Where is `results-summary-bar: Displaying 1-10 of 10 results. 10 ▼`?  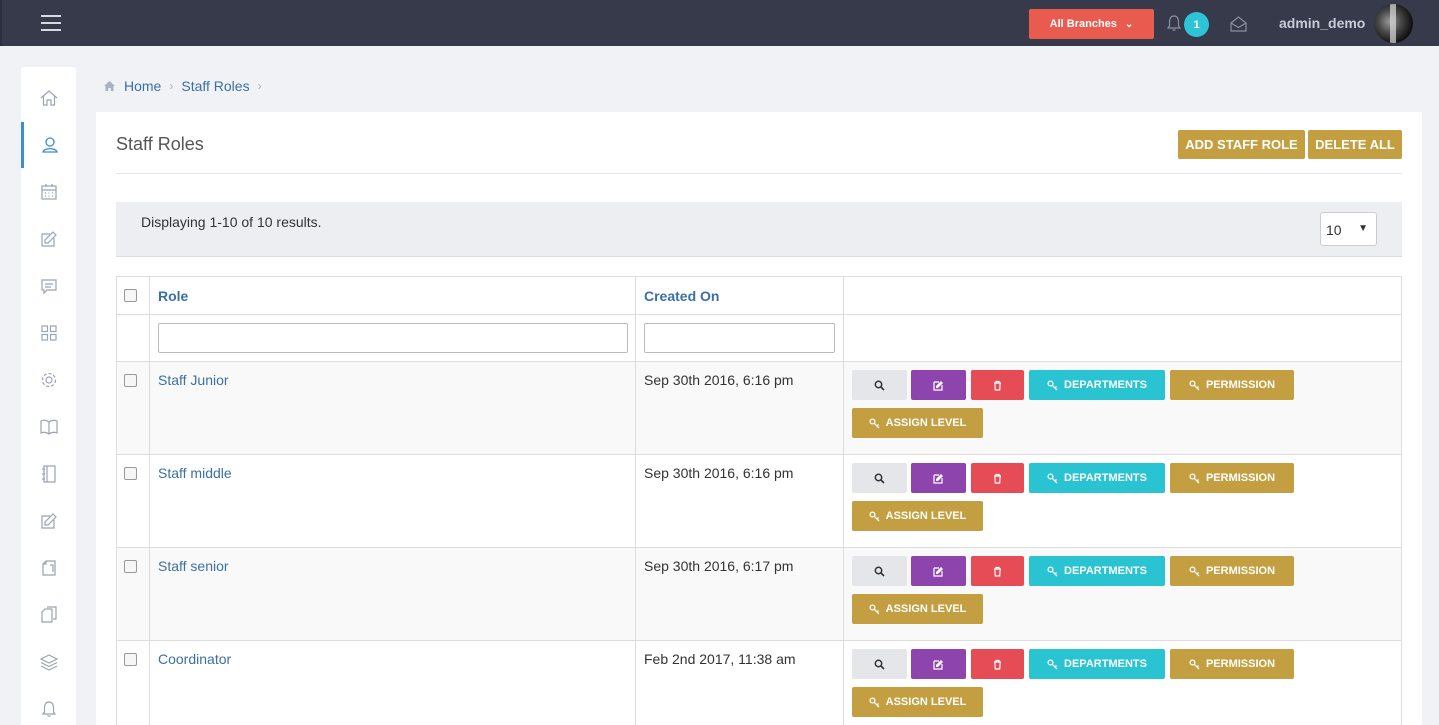 results-summary-bar: Displaying 1-10 of 10 results. 10 ▼ is located at coordinates (759, 229).